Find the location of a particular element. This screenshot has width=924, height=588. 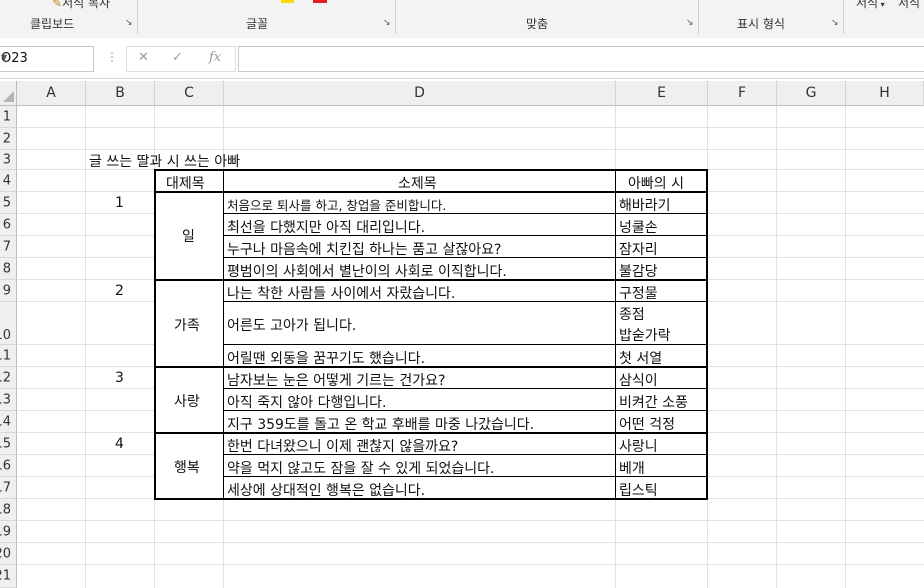

minor-title: 처음으로 퇴사를 하고, 창업을 준비합니다. is located at coordinates (336, 204).